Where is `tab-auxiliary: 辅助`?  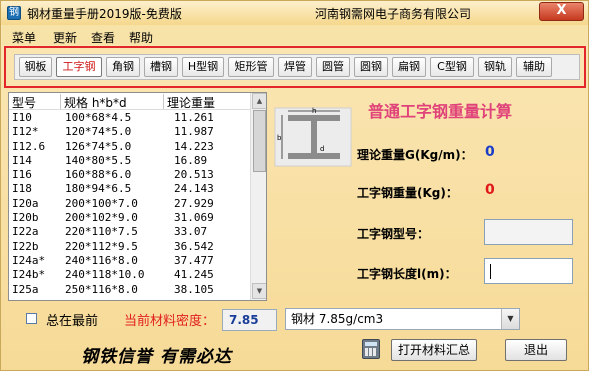 tab-auxiliary: 辅助 is located at coordinates (534, 67).